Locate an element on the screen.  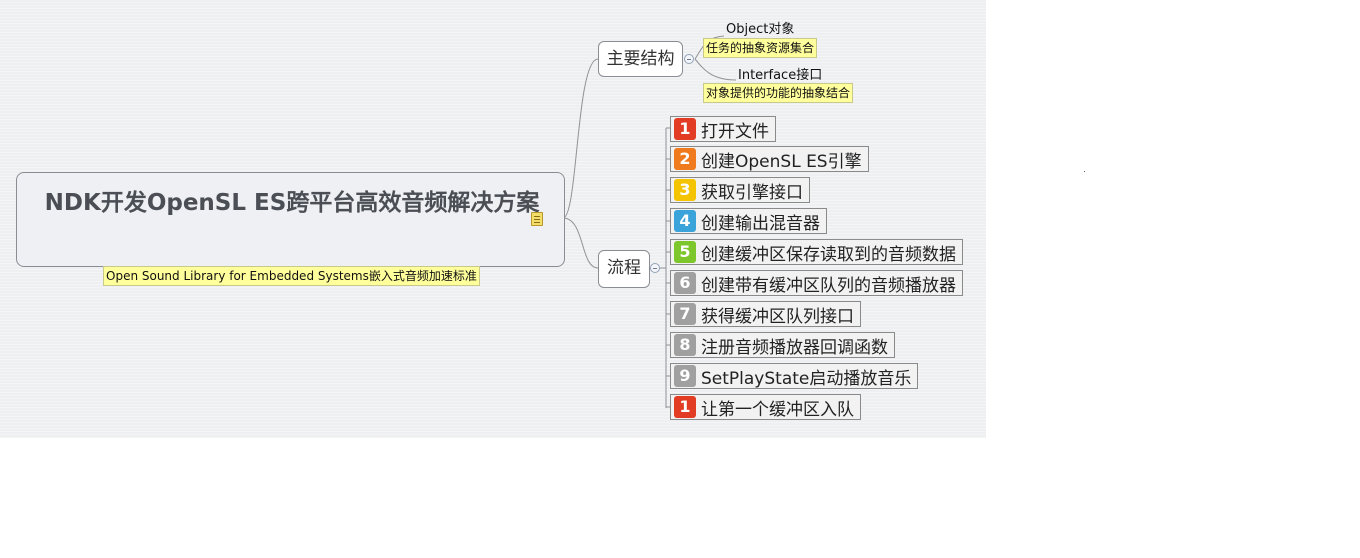
priority-7-icon: 7 is located at coordinates (685, 314).